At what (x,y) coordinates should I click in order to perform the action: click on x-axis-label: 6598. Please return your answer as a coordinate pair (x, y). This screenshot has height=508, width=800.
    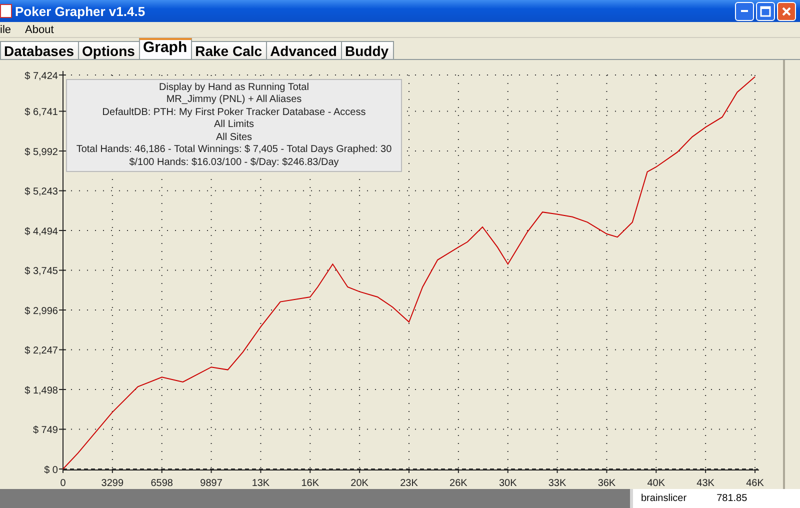
    Looking at the image, I should click on (161, 483).